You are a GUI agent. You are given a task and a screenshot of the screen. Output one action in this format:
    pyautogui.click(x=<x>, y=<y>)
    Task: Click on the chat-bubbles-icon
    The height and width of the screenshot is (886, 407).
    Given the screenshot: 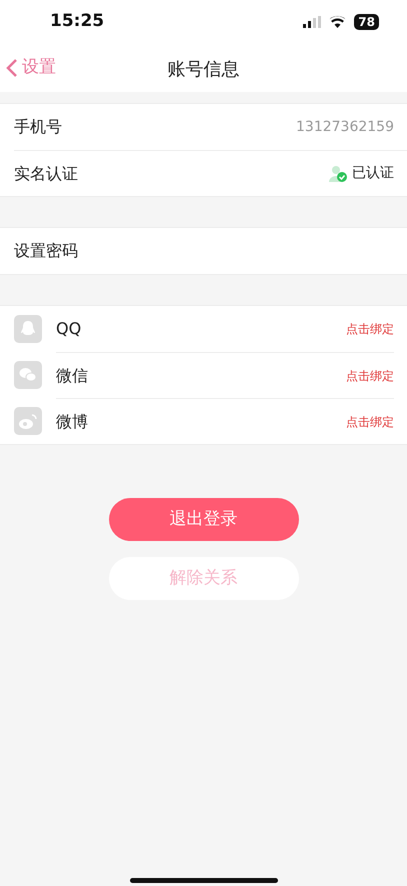 What is the action you would take?
    pyautogui.click(x=28, y=375)
    